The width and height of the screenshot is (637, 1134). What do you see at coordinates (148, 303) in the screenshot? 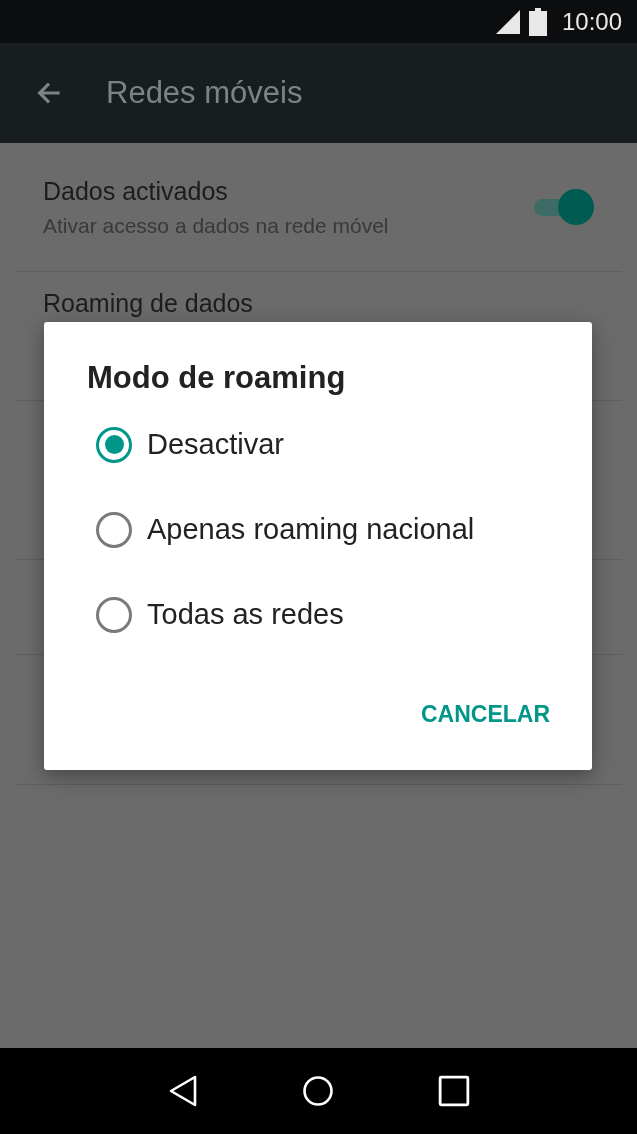
I see `setting-title: Roaming de dados` at bounding box center [148, 303].